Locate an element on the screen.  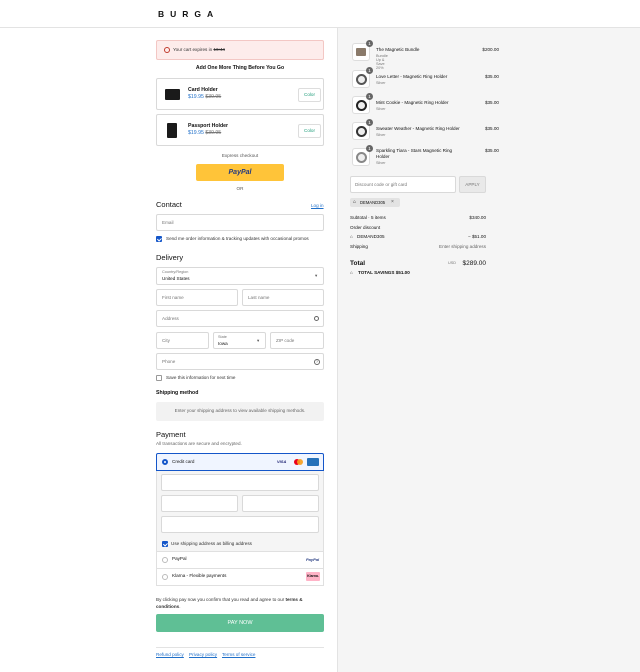
discount-placeholder: Discount code or gift card is located at coordinates (381, 184).